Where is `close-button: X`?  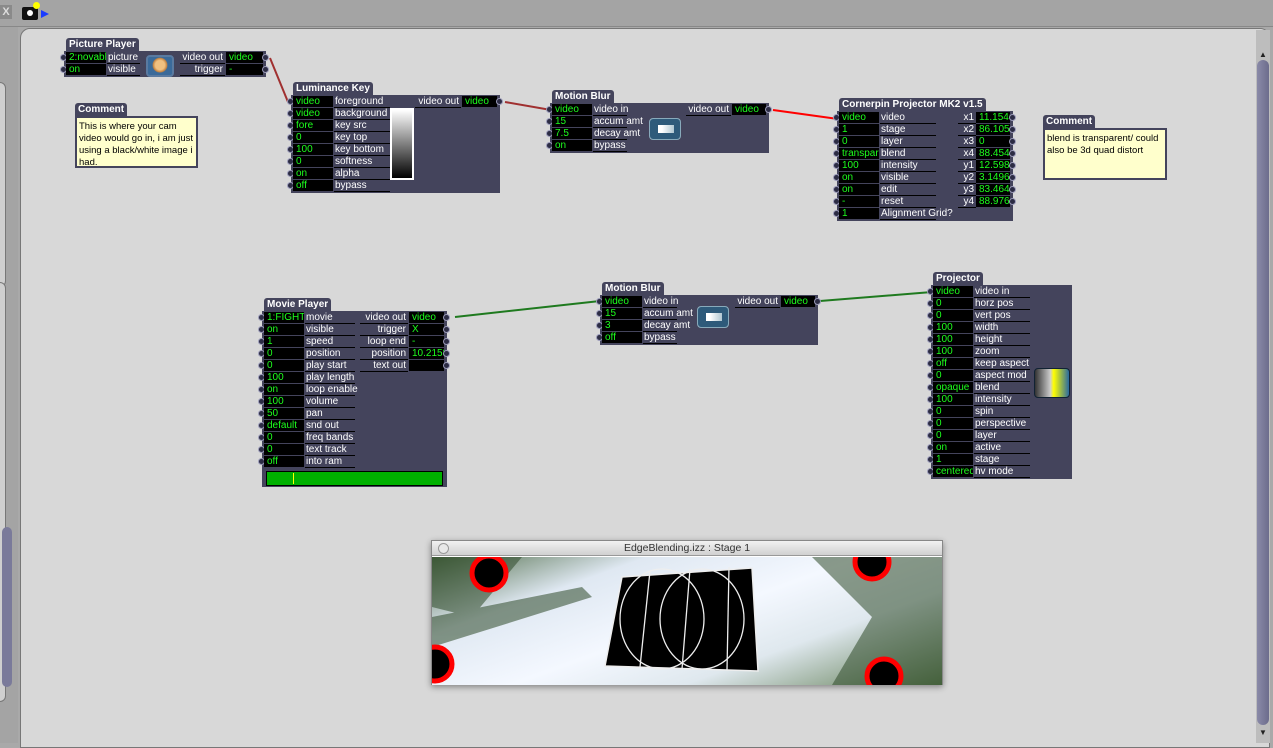 close-button: X is located at coordinates (6, 12).